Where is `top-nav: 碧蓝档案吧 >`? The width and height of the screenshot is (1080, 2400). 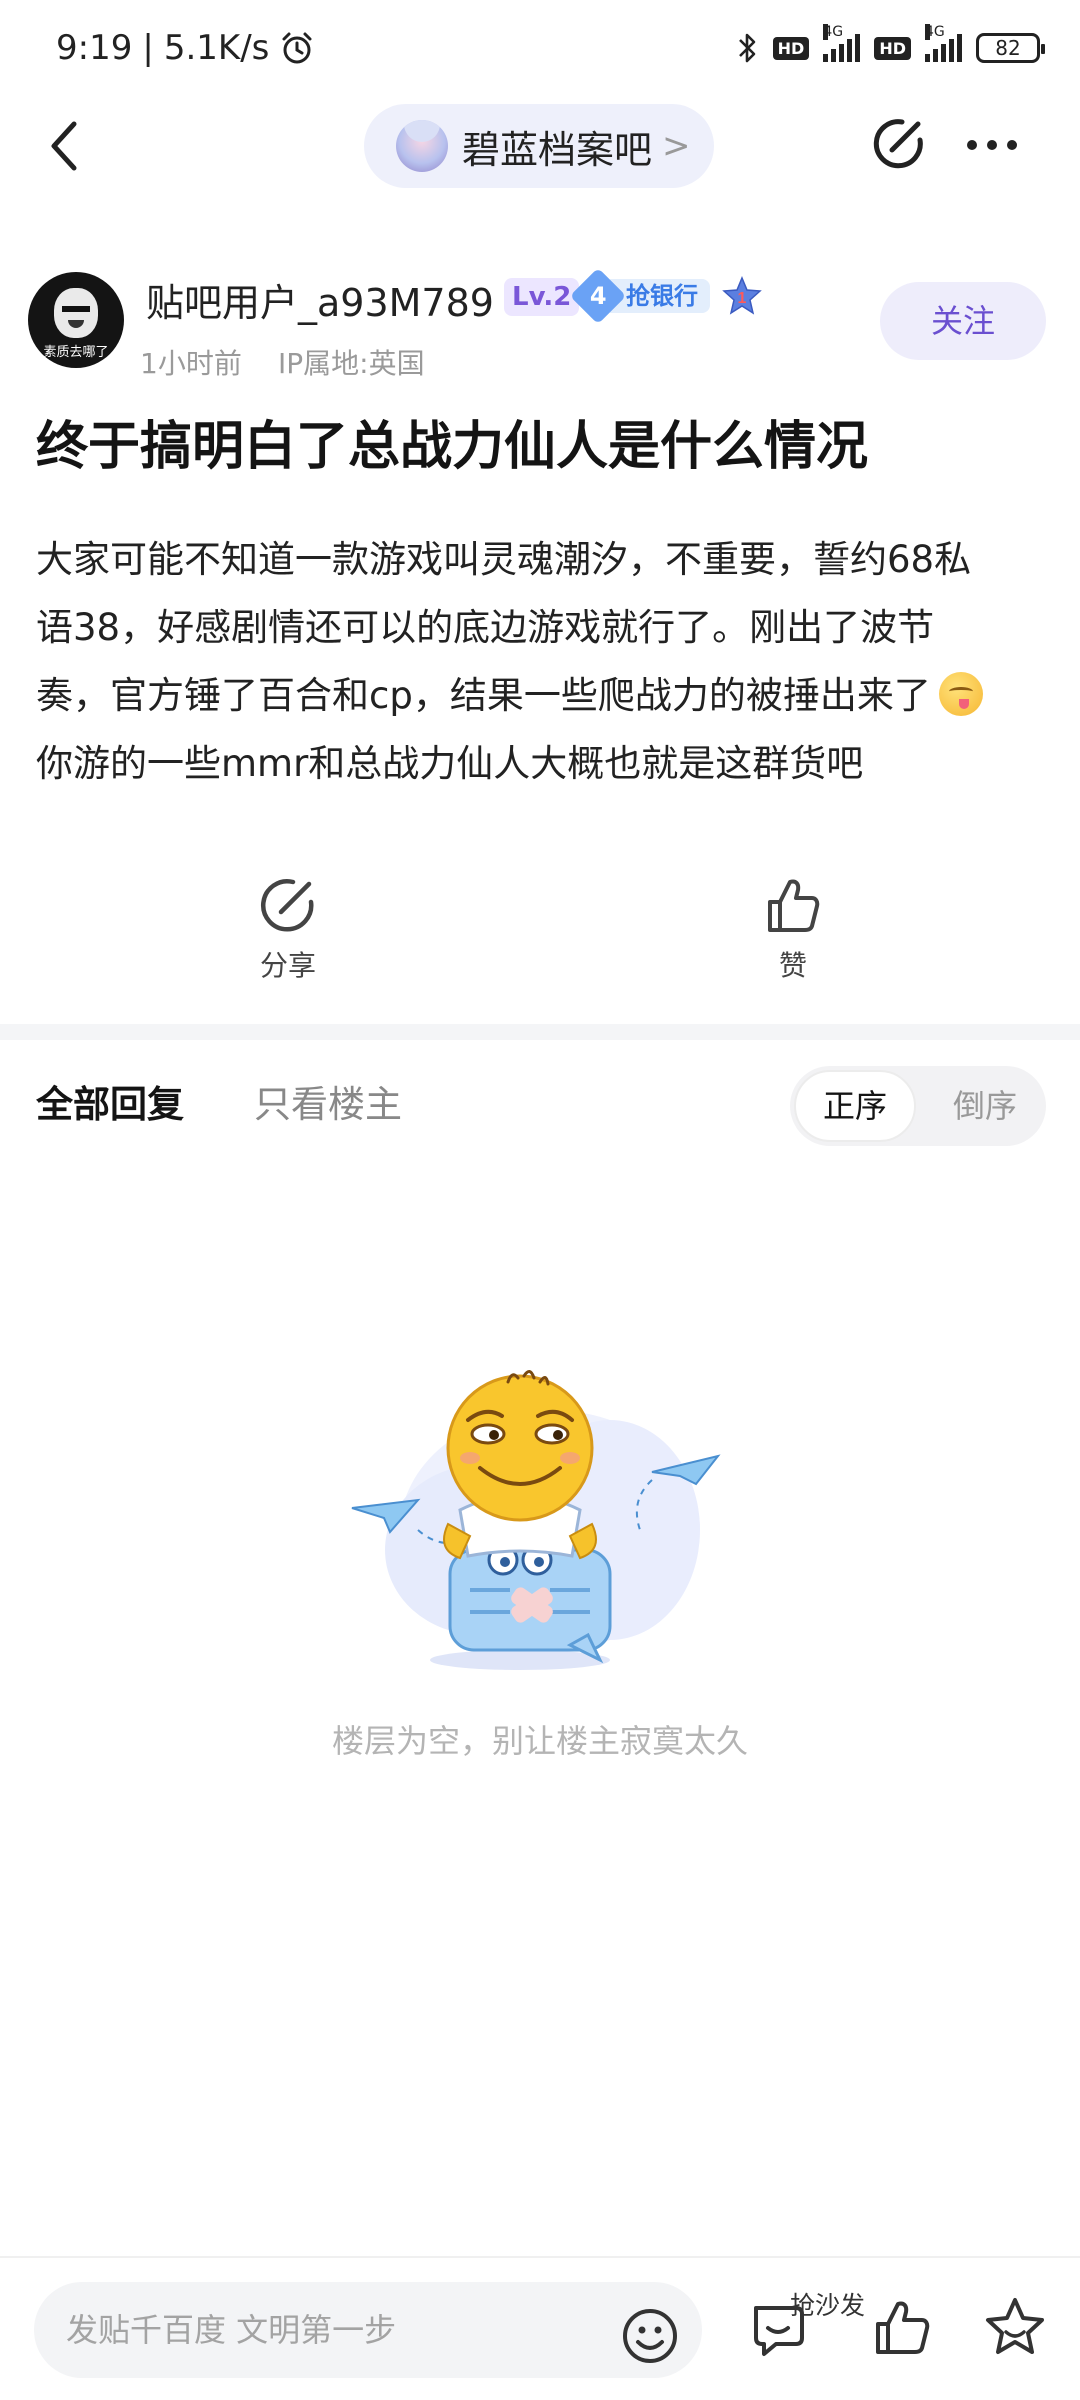 top-nav: 碧蓝档案吧 > is located at coordinates (540, 145).